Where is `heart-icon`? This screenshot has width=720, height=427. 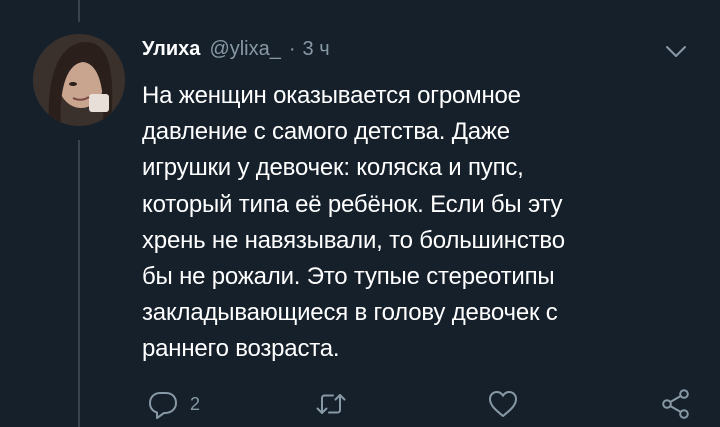
heart-icon is located at coordinates (503, 404).